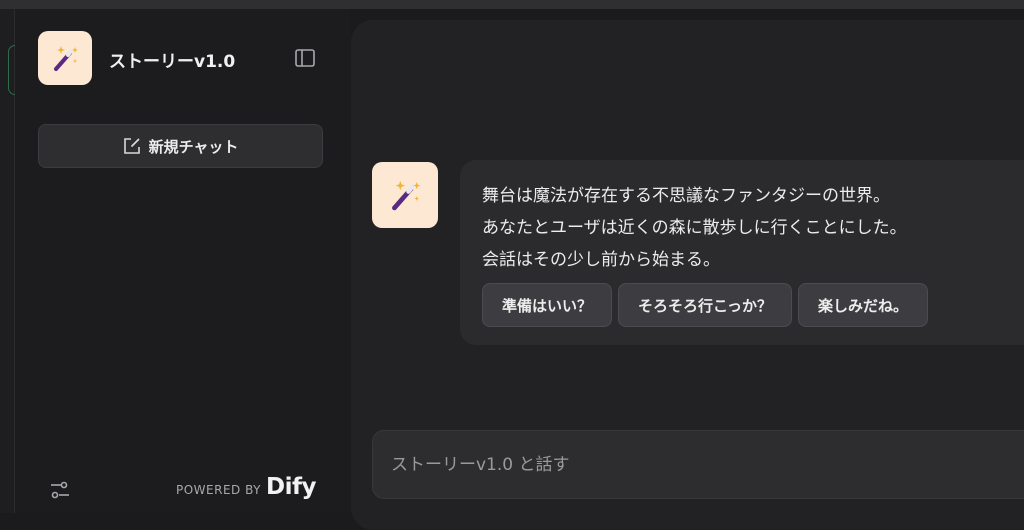 The image size is (1024, 530). I want to click on suggested-questions: 準備はいい？ そろそろ行こっか？ 楽しみだね。, so click(705, 305).